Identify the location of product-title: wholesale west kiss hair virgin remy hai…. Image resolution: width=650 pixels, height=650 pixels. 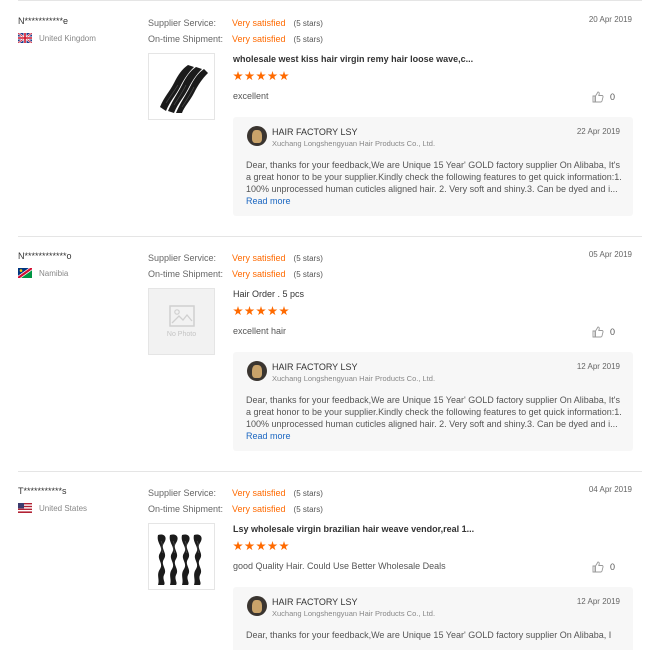
(353, 59).